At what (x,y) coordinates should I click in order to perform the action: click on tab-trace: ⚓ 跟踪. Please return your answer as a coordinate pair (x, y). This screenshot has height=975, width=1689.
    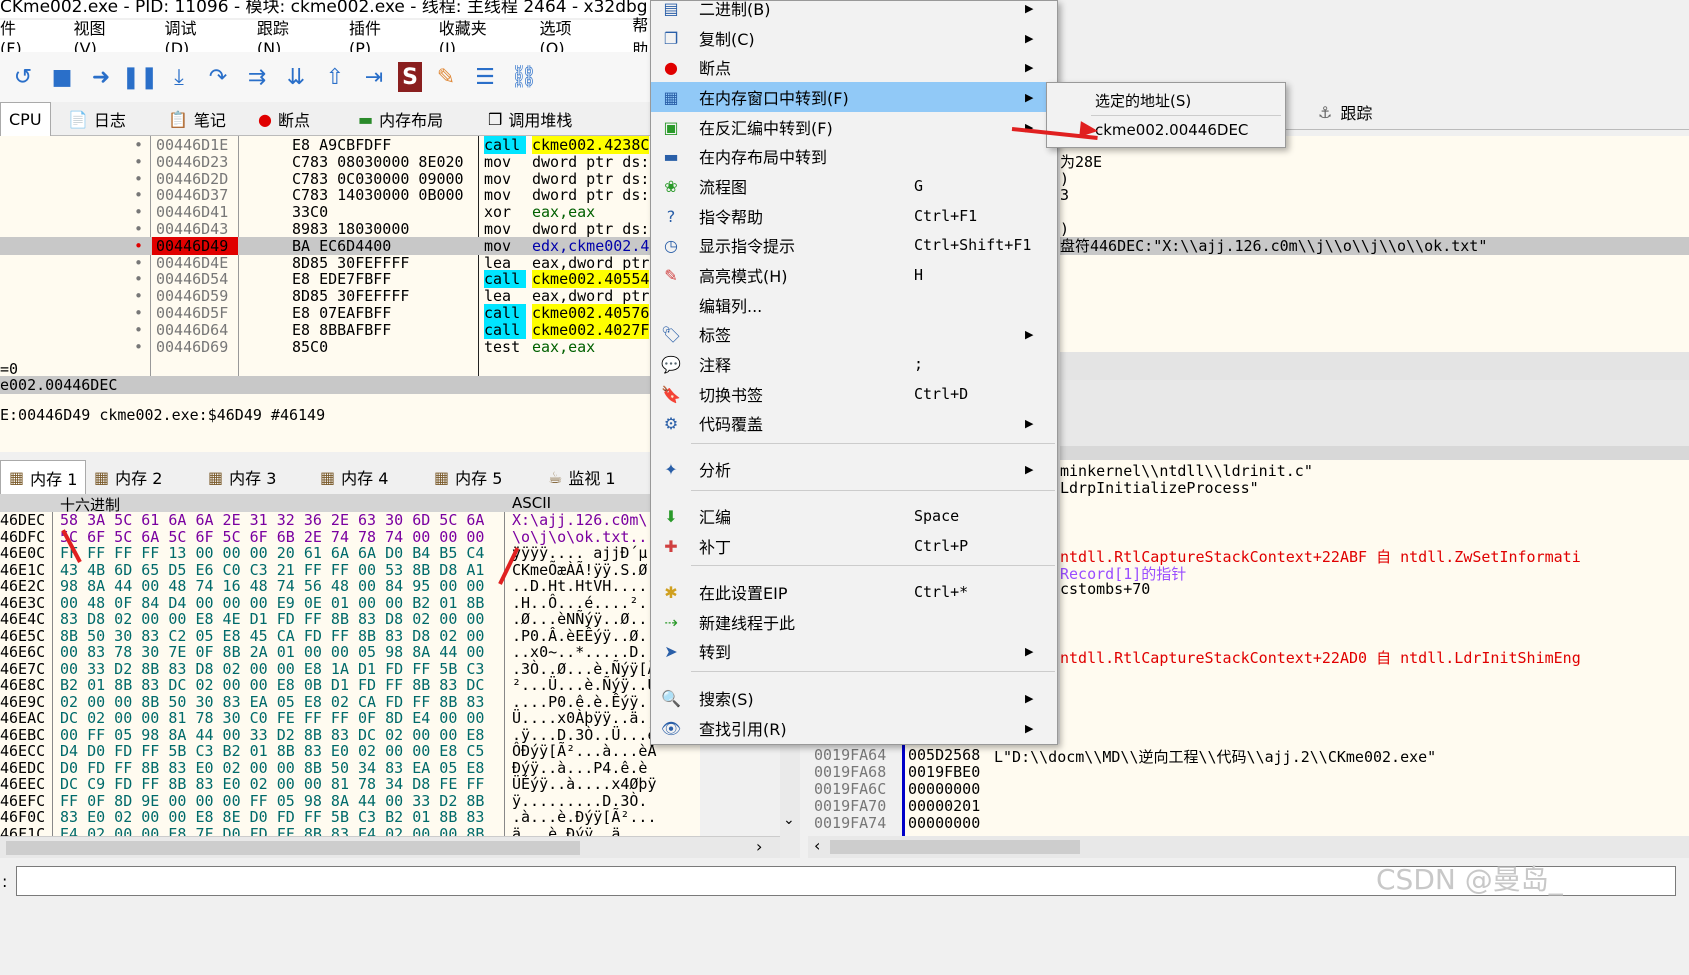
    Looking at the image, I should click on (1345, 112).